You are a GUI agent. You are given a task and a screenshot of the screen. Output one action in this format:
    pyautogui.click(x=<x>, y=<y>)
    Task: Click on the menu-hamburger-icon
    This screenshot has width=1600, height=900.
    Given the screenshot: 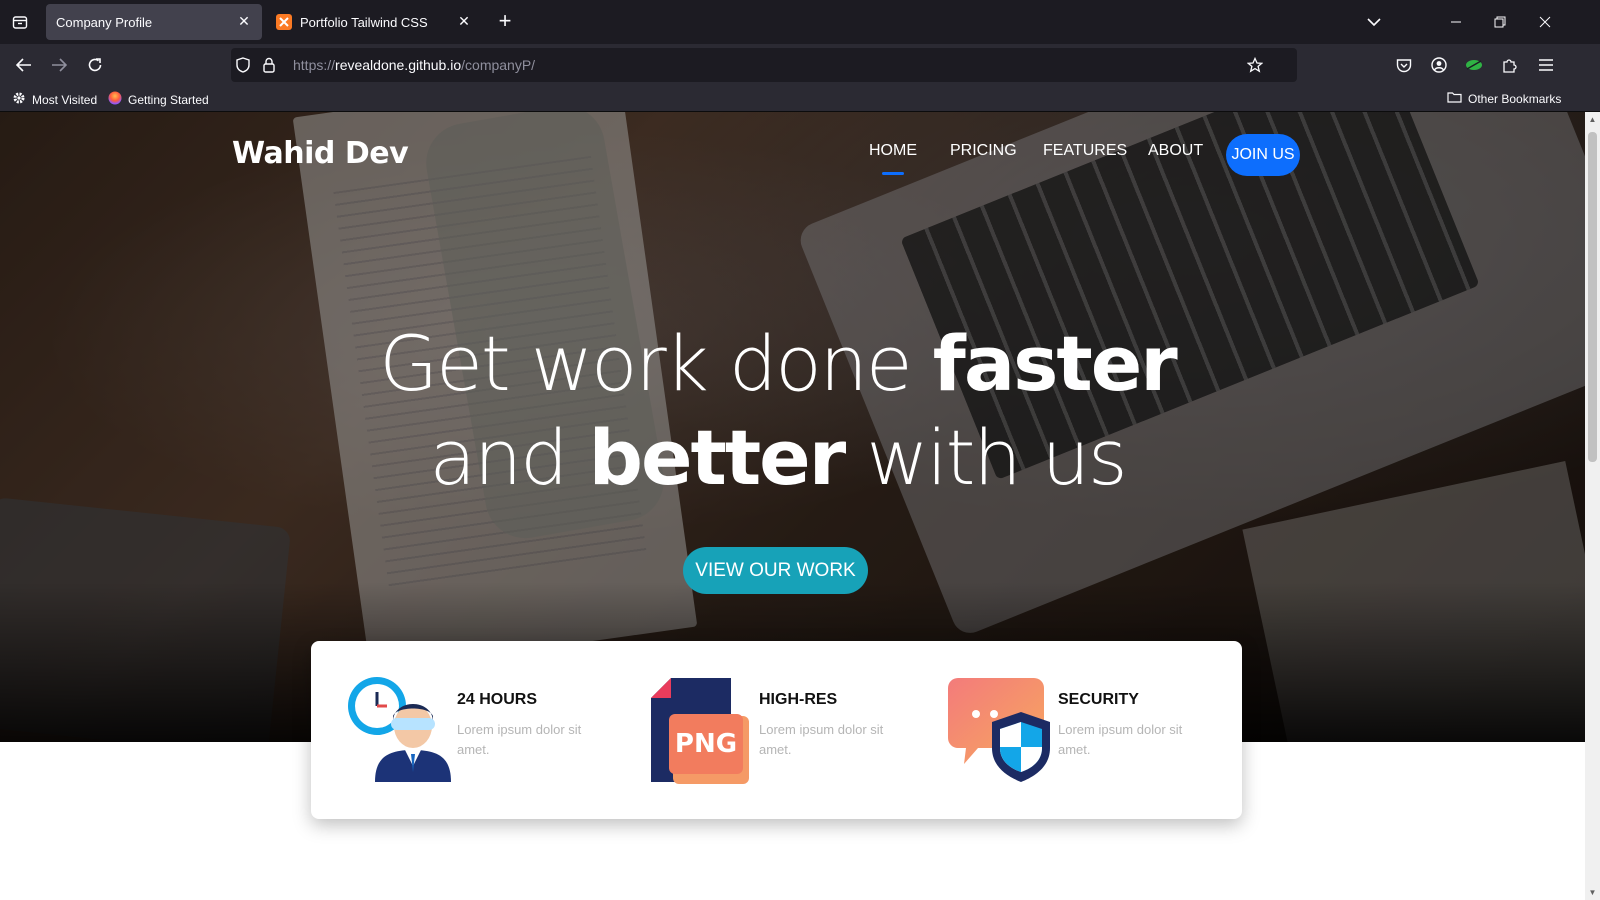 What is the action you would take?
    pyautogui.click(x=1546, y=65)
    